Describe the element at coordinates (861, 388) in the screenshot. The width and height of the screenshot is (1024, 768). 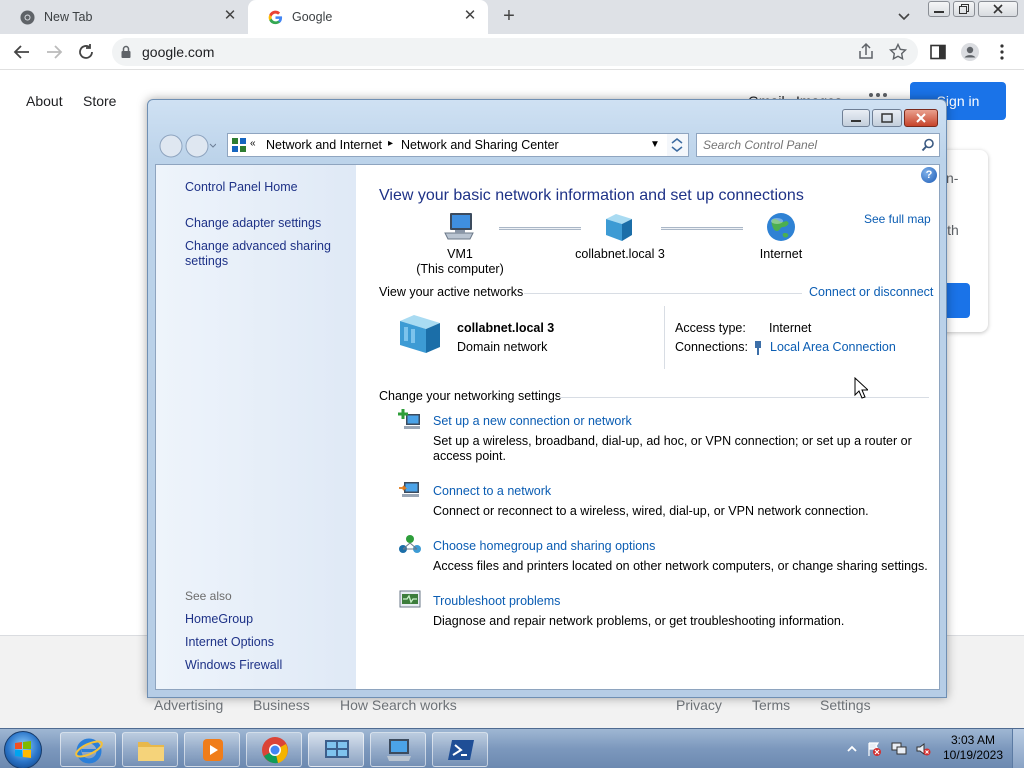
I see `mouse-cursor-icon` at that location.